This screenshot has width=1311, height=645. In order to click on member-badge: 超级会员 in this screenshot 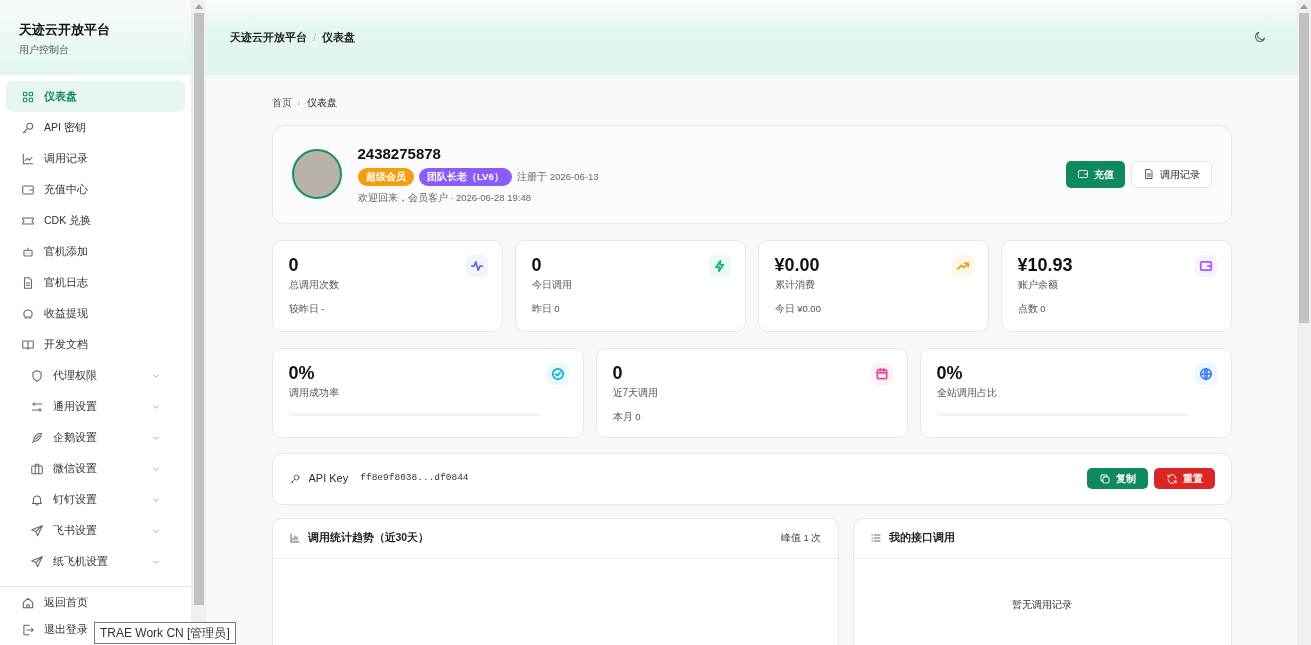, I will do `click(385, 177)`.